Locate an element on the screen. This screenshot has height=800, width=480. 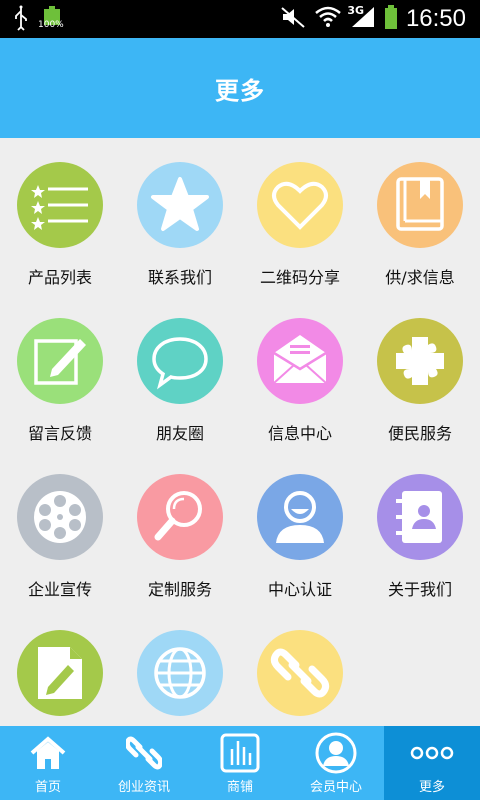
grid-item-label: 定制服务 is located at coordinates (179, 589).